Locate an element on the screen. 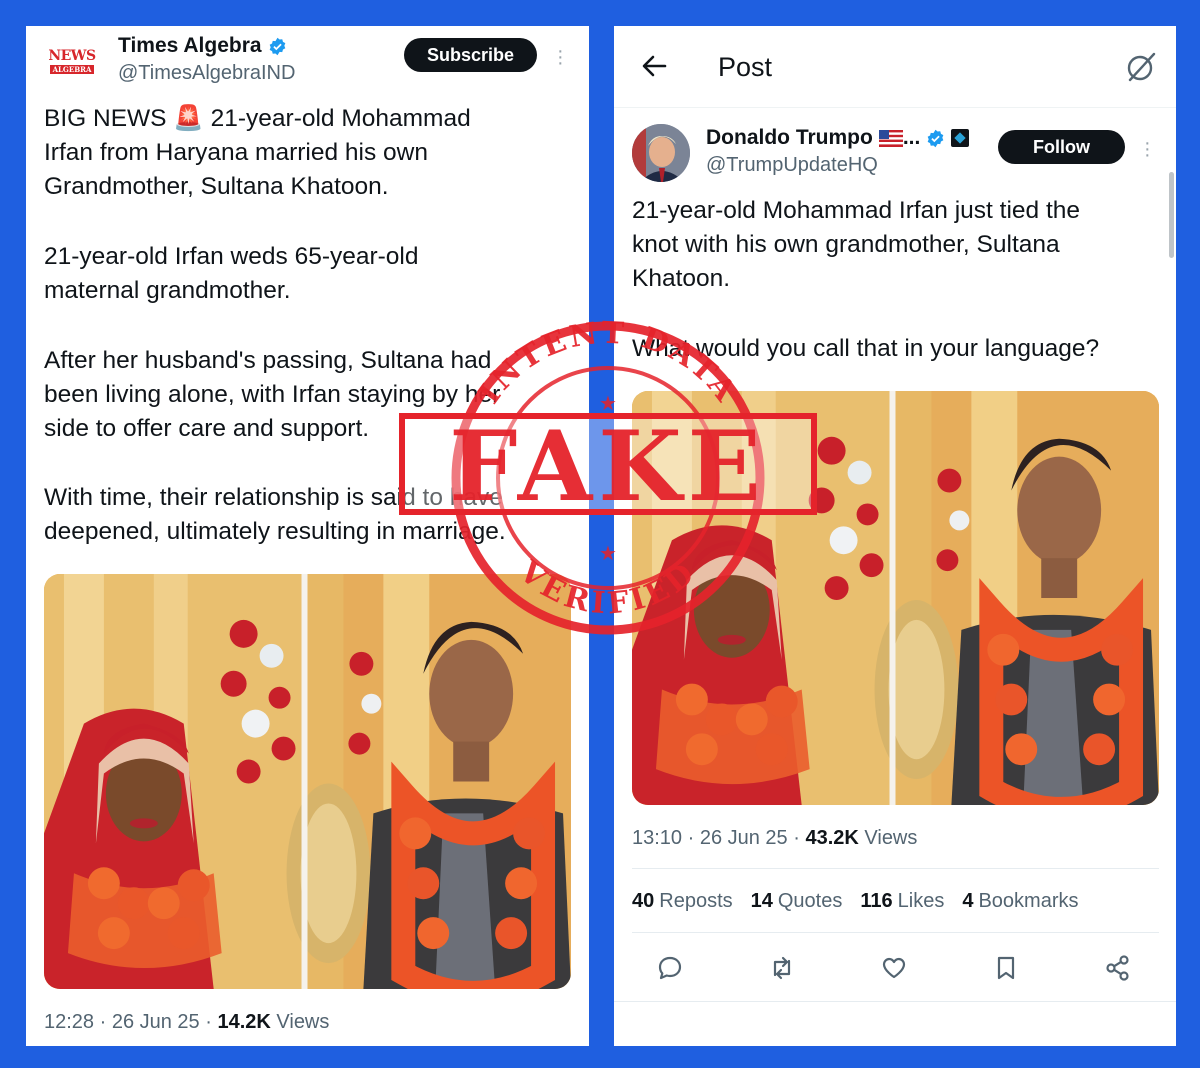 This screenshot has height=1068, width=1200. avatar is located at coordinates (661, 153).